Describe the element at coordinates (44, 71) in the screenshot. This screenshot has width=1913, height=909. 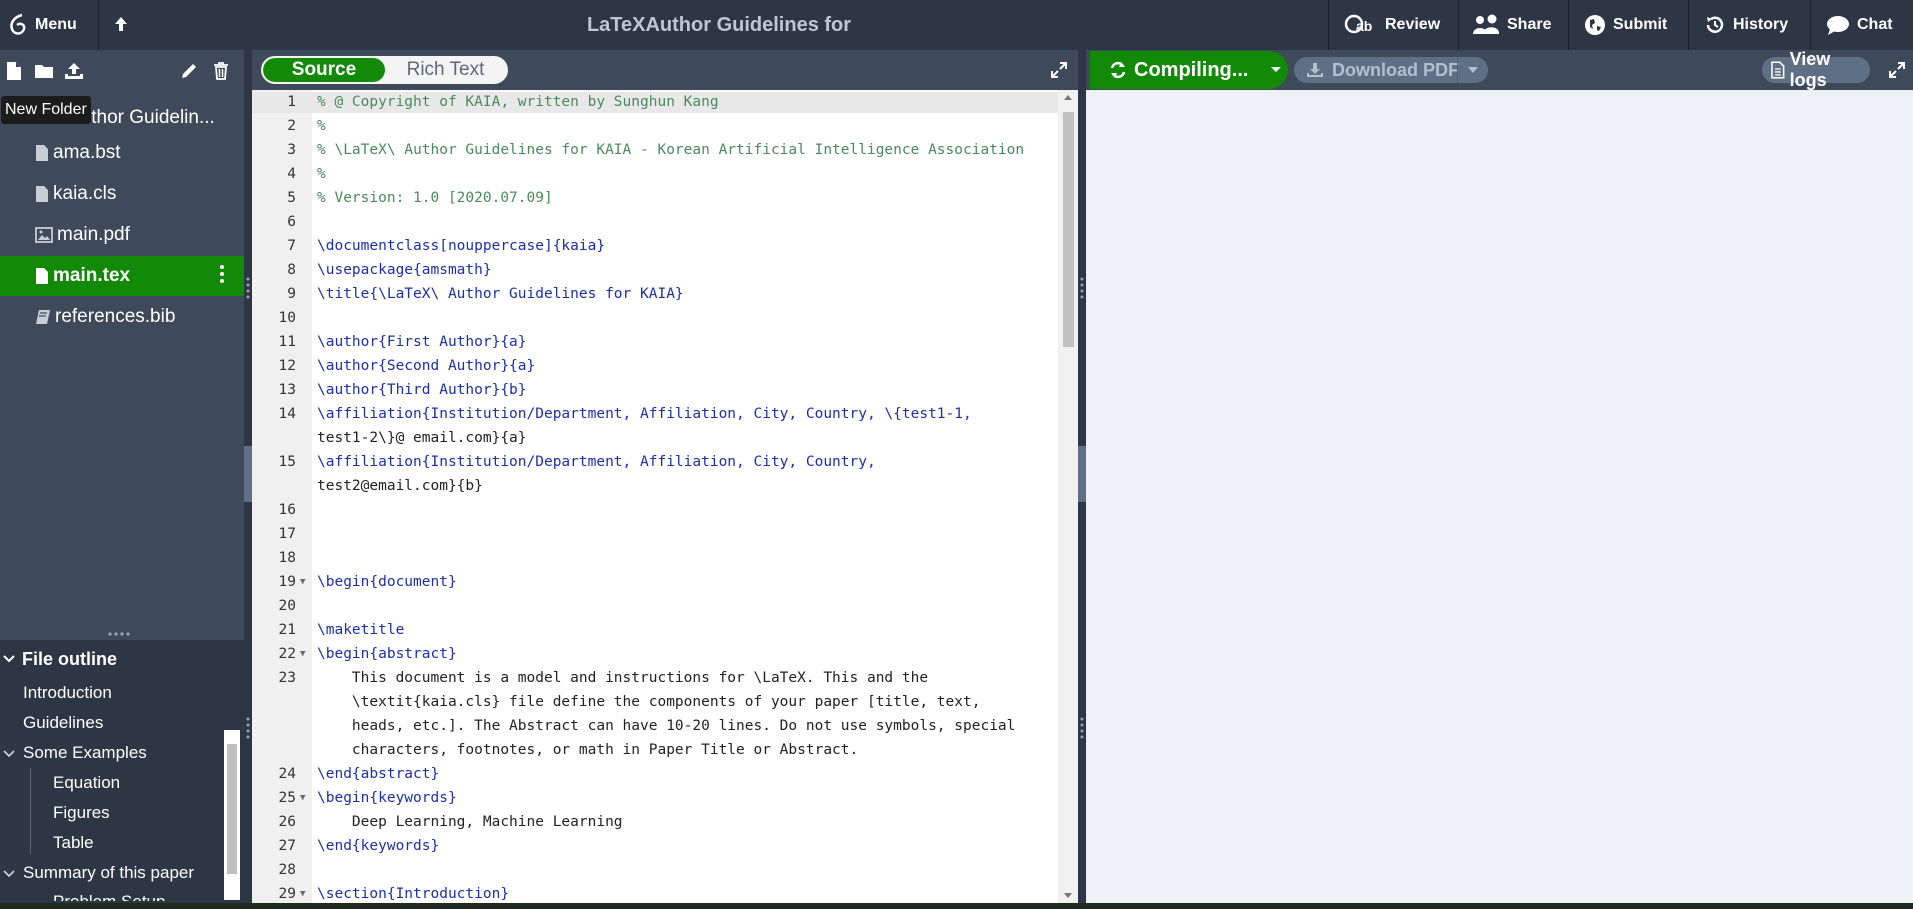
I see `new-folder-icon` at that location.